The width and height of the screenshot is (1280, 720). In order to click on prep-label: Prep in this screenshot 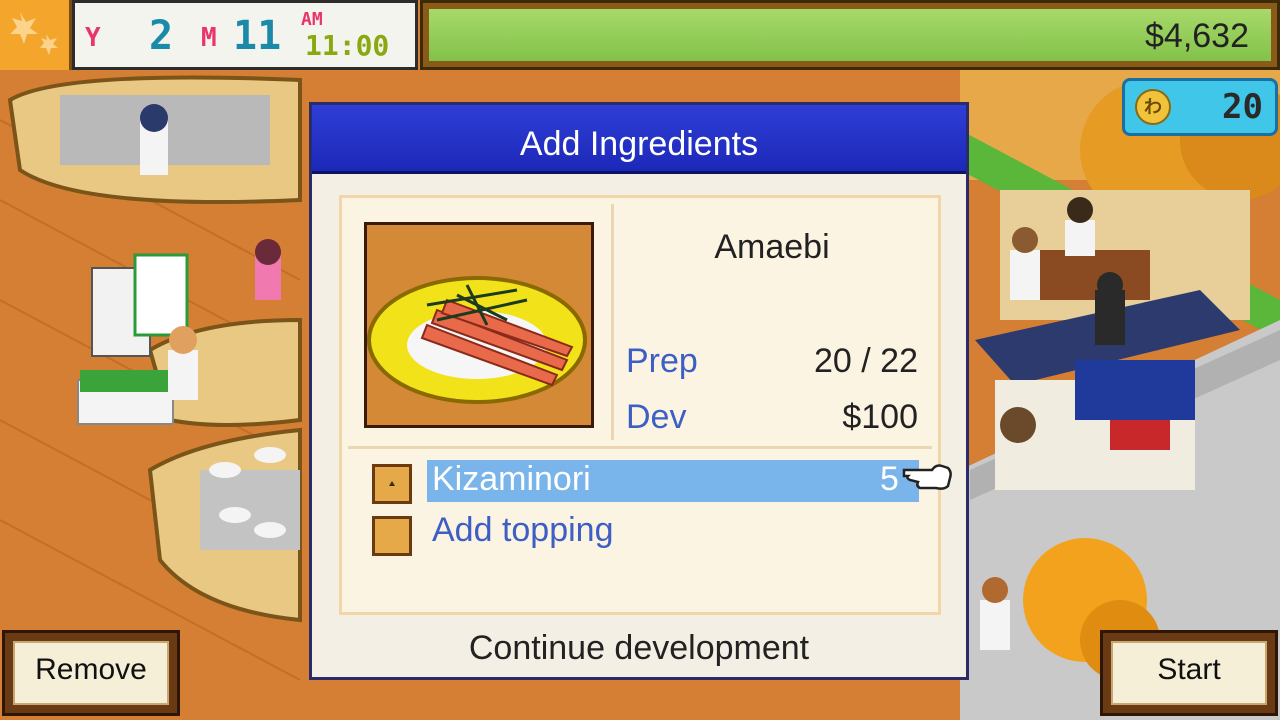, I will do `click(662, 361)`.